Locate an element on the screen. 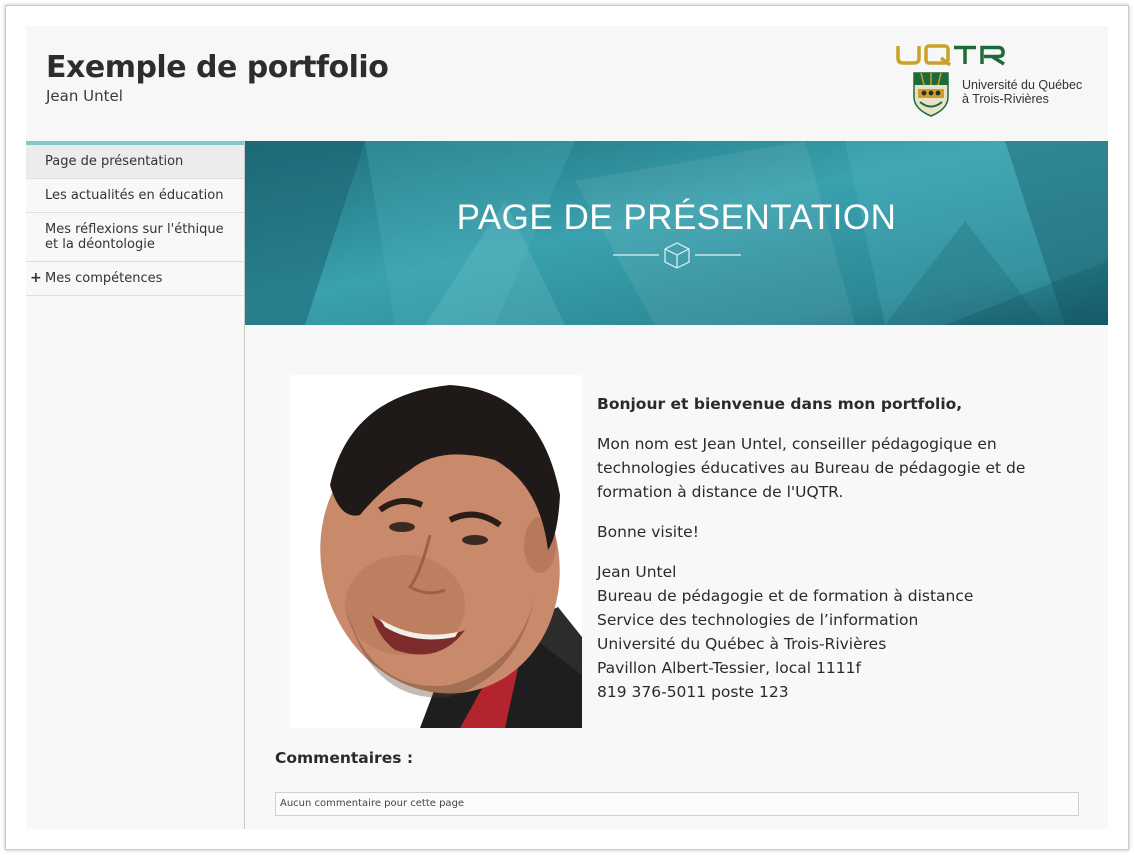  comments-title: Commentaires : is located at coordinates (344, 758).